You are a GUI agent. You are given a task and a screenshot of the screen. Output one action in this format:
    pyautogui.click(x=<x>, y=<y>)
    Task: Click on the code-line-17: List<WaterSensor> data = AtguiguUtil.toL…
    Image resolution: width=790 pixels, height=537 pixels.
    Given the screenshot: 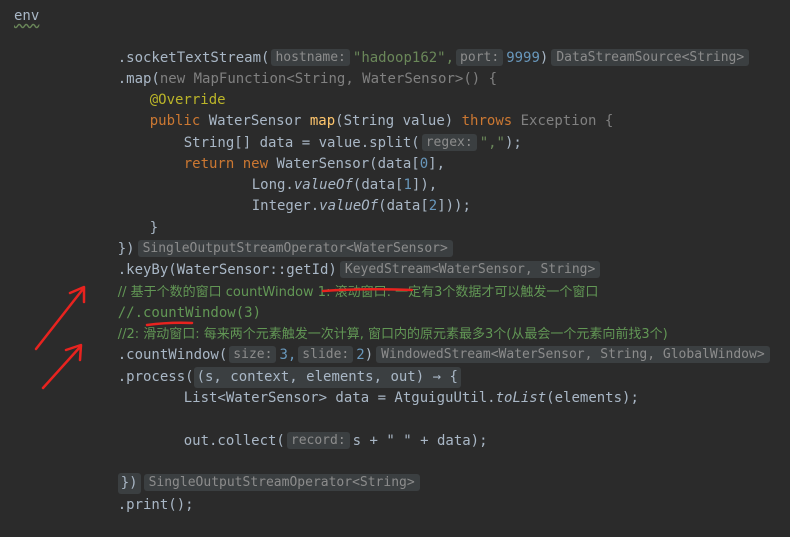 What is the action you would take?
    pyautogui.click(x=394, y=386)
    